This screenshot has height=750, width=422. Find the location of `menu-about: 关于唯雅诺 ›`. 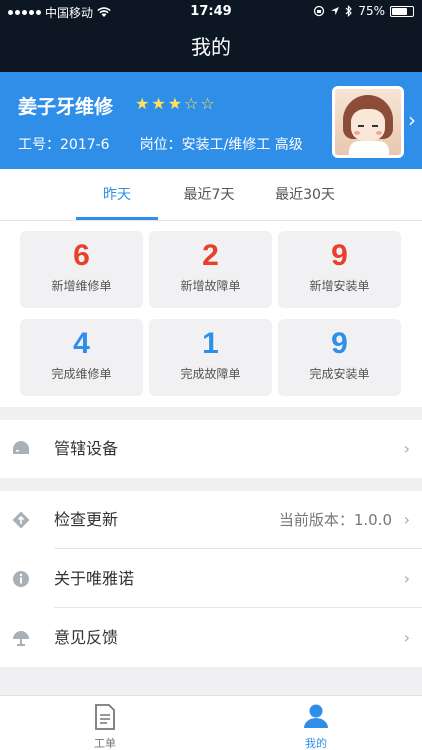

menu-about: 关于唯雅诺 › is located at coordinates (211, 579).